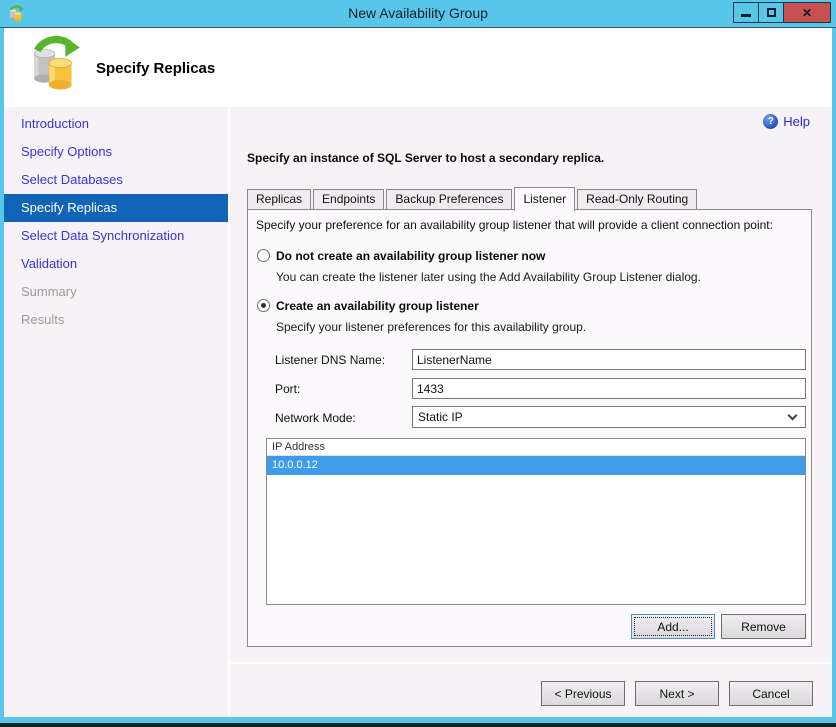 The height and width of the screenshot is (727, 836). Describe the element at coordinates (536, 521) in the screenshot. I see `ip-address-list: IP Address 10.0.0.12` at that location.